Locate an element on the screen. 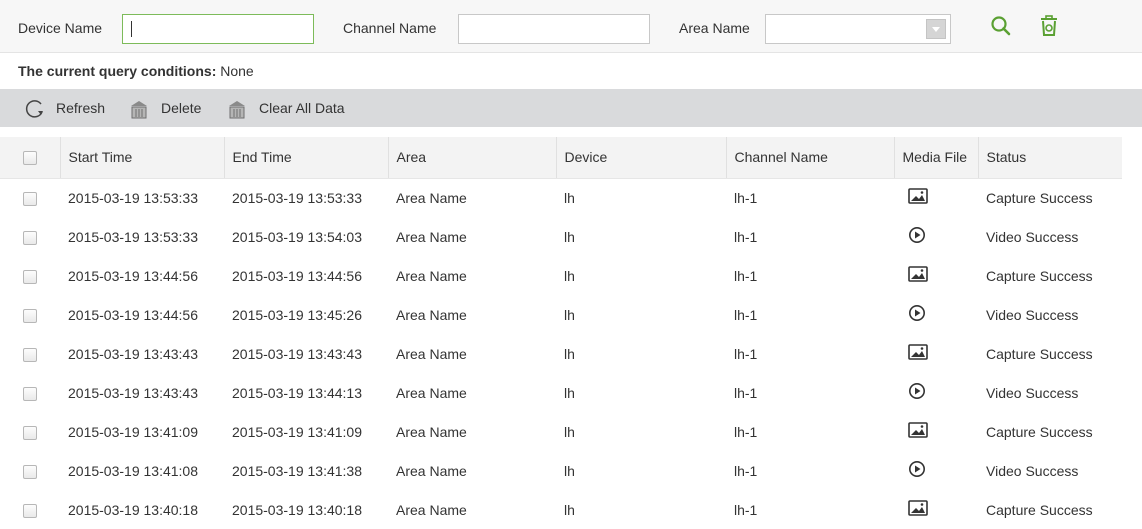  select-all-checkbox is located at coordinates (29, 158).